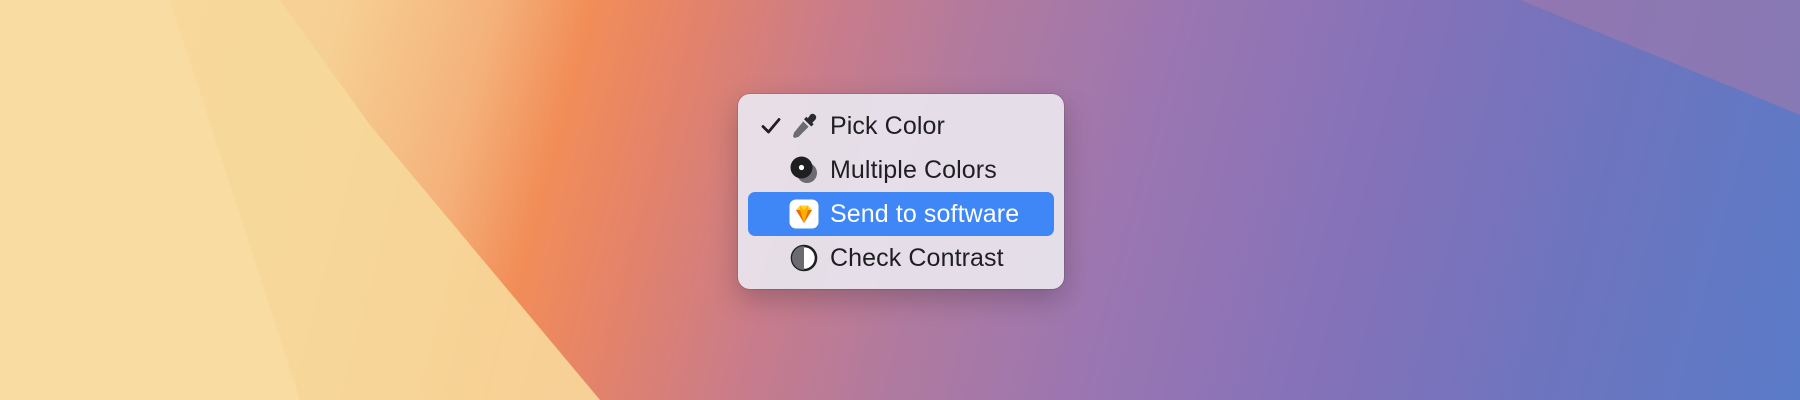 The image size is (1800, 400). What do you see at coordinates (913, 169) in the screenshot?
I see `menu-item-label: Multiple Colors` at bounding box center [913, 169].